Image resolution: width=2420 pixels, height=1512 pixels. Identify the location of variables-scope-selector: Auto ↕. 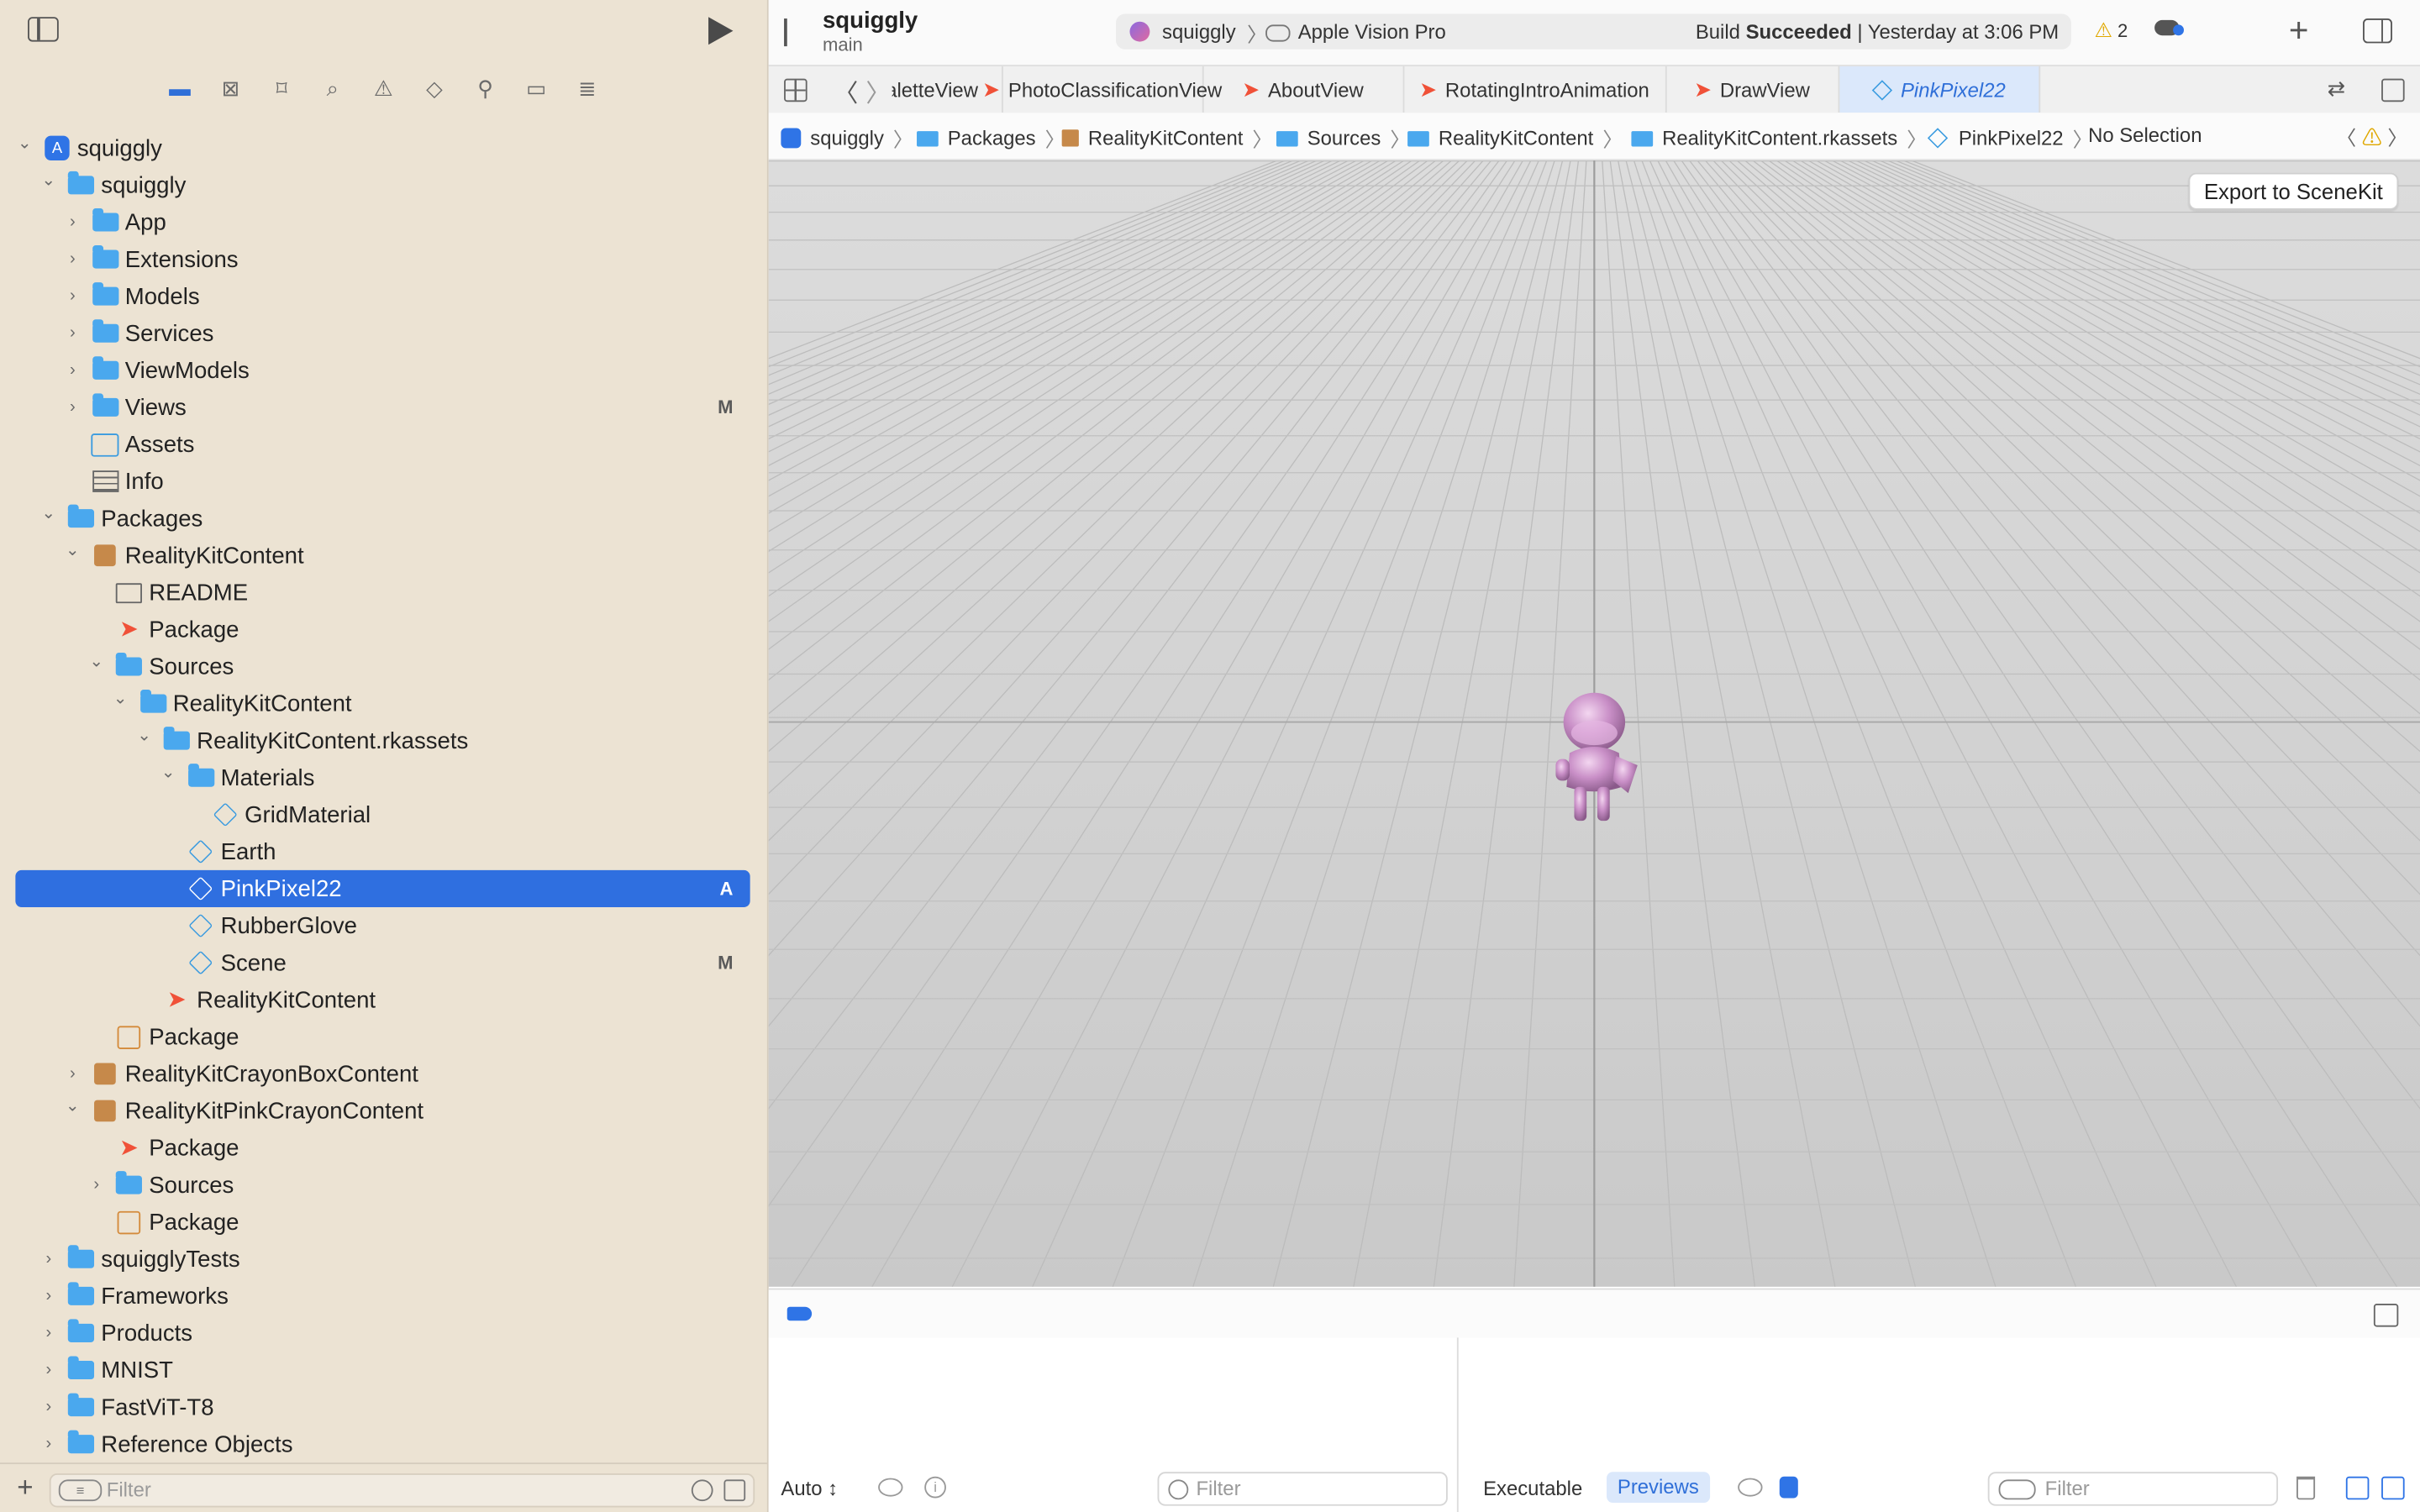
(810, 1488).